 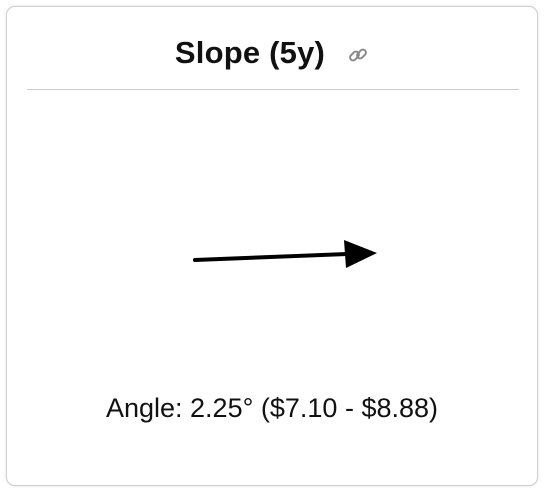 I want to click on angle-readout: Angle: 2.25° ($7.10 - $8.88), so click(x=271, y=408).